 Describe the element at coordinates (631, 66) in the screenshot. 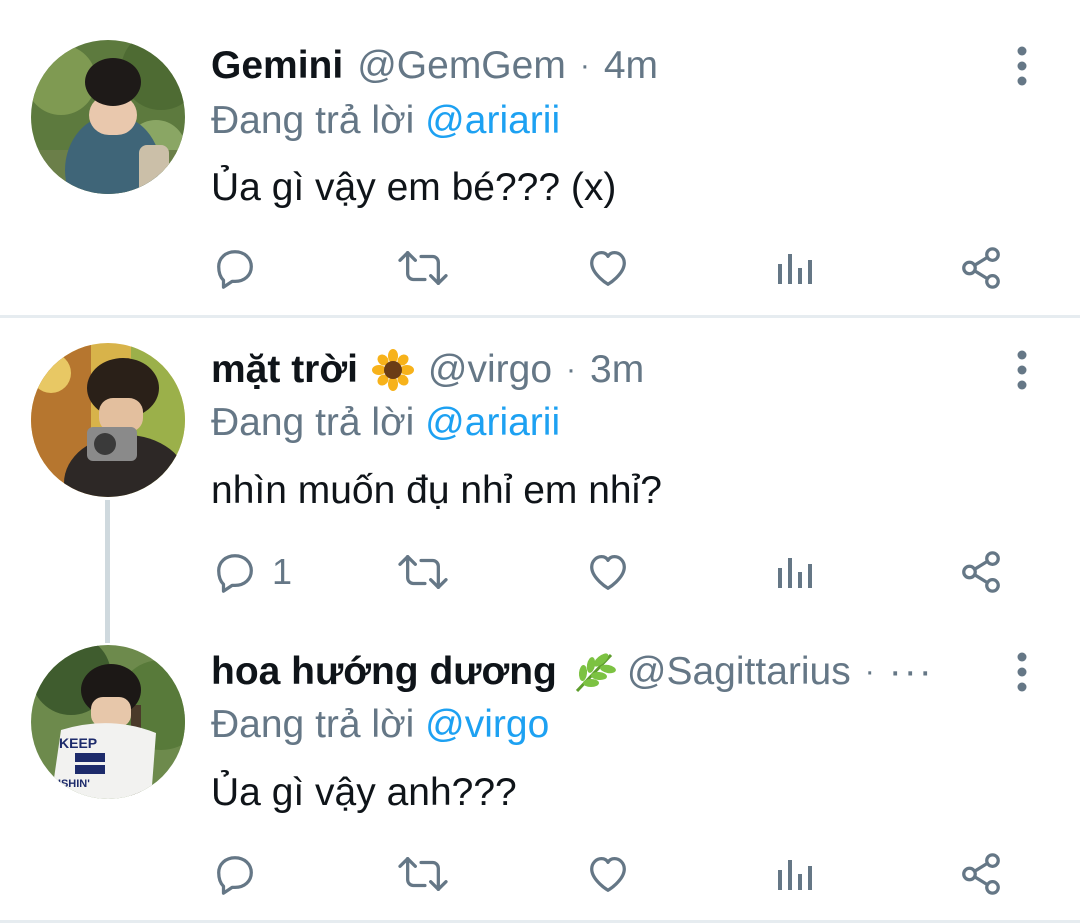

I see `timestamp: 4m` at that location.